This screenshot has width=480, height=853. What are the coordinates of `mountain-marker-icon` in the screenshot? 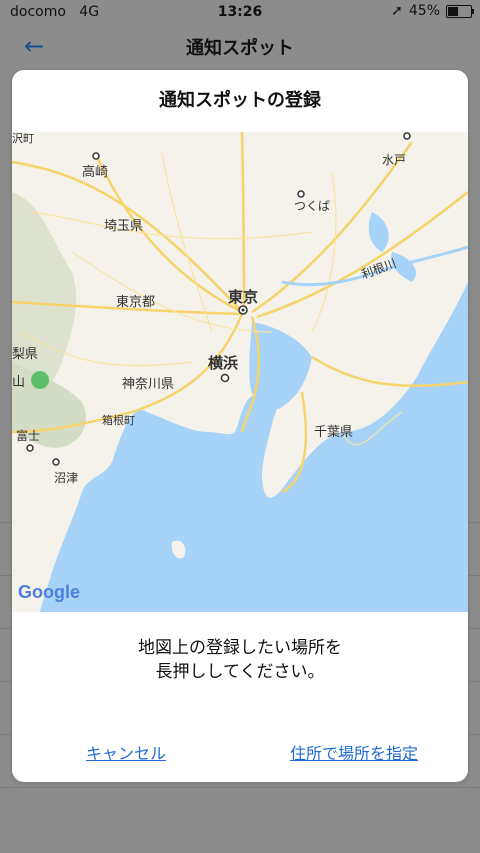 It's located at (40, 380).